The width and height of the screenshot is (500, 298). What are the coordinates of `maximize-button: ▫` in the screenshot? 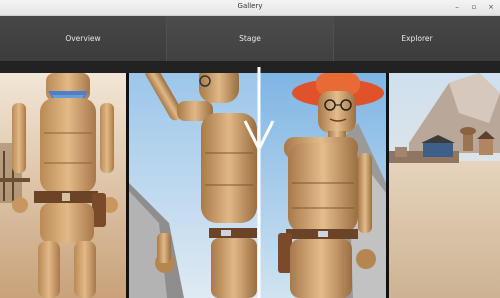 It's located at (474, 7).